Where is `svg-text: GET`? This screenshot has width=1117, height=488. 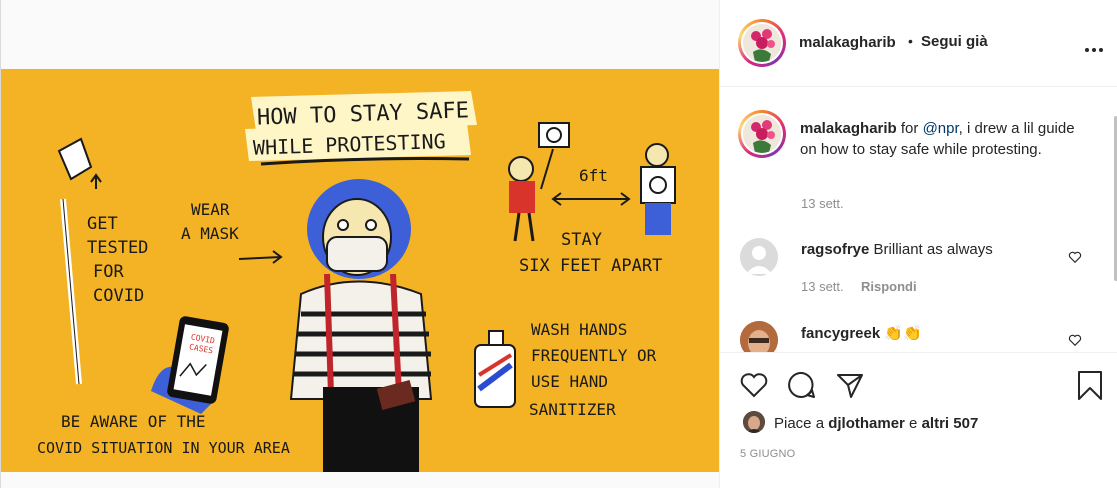 svg-text: GET is located at coordinates (102, 224).